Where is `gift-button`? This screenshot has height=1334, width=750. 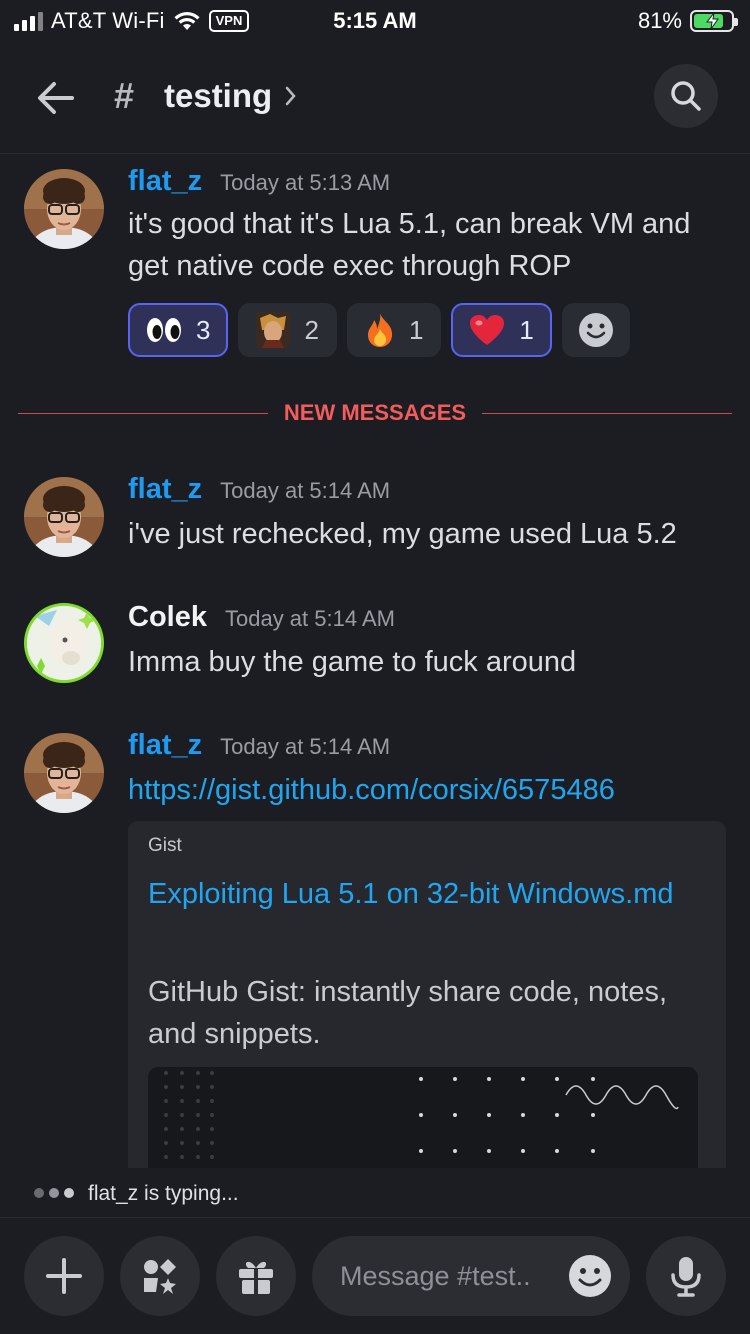
gift-button is located at coordinates (256, 1276).